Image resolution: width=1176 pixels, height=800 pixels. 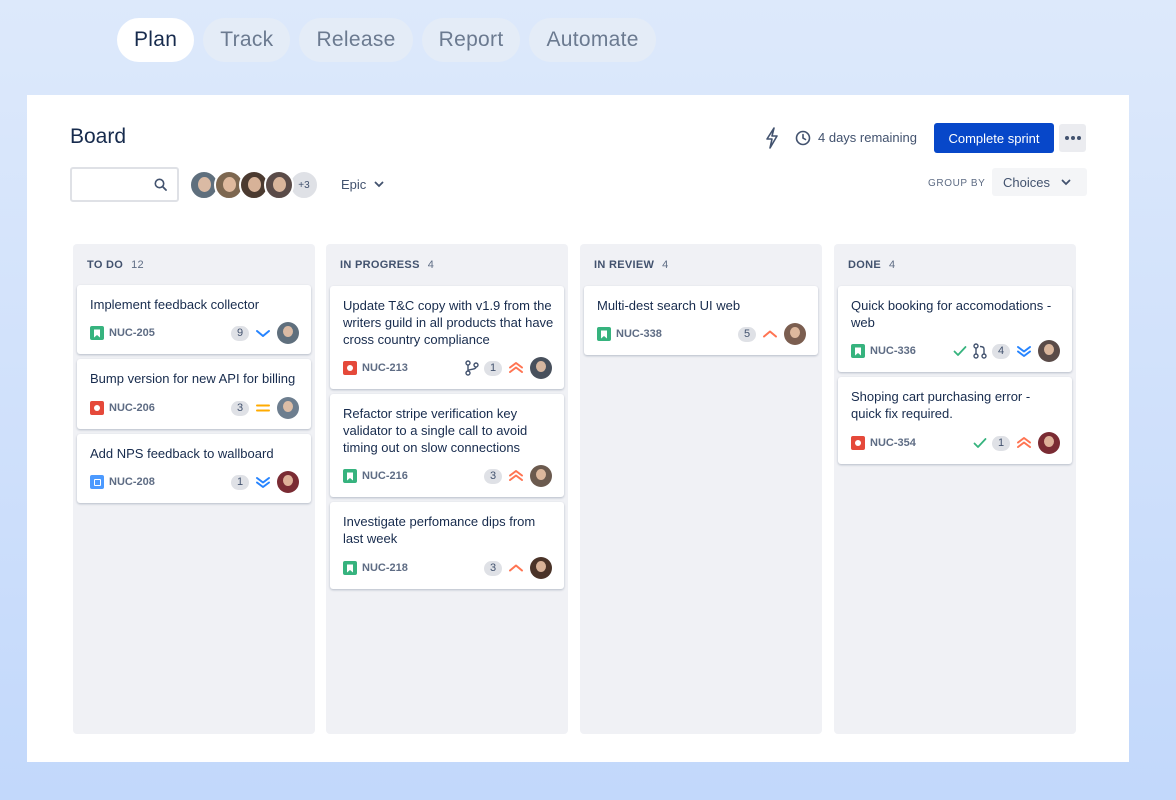 What do you see at coordinates (194, 408) in the screenshot?
I see `card-footer: NUC-206 3` at bounding box center [194, 408].